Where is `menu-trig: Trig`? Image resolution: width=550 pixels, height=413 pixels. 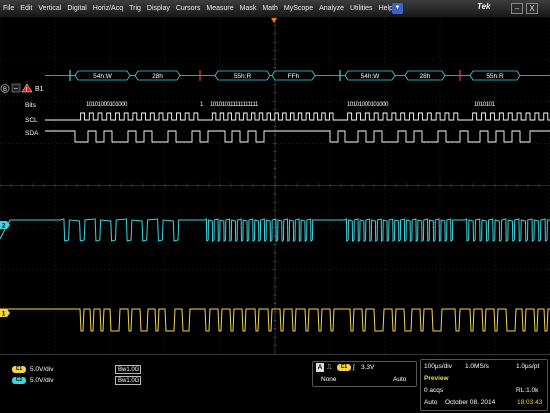 menu-trig: Trig is located at coordinates (135, 8).